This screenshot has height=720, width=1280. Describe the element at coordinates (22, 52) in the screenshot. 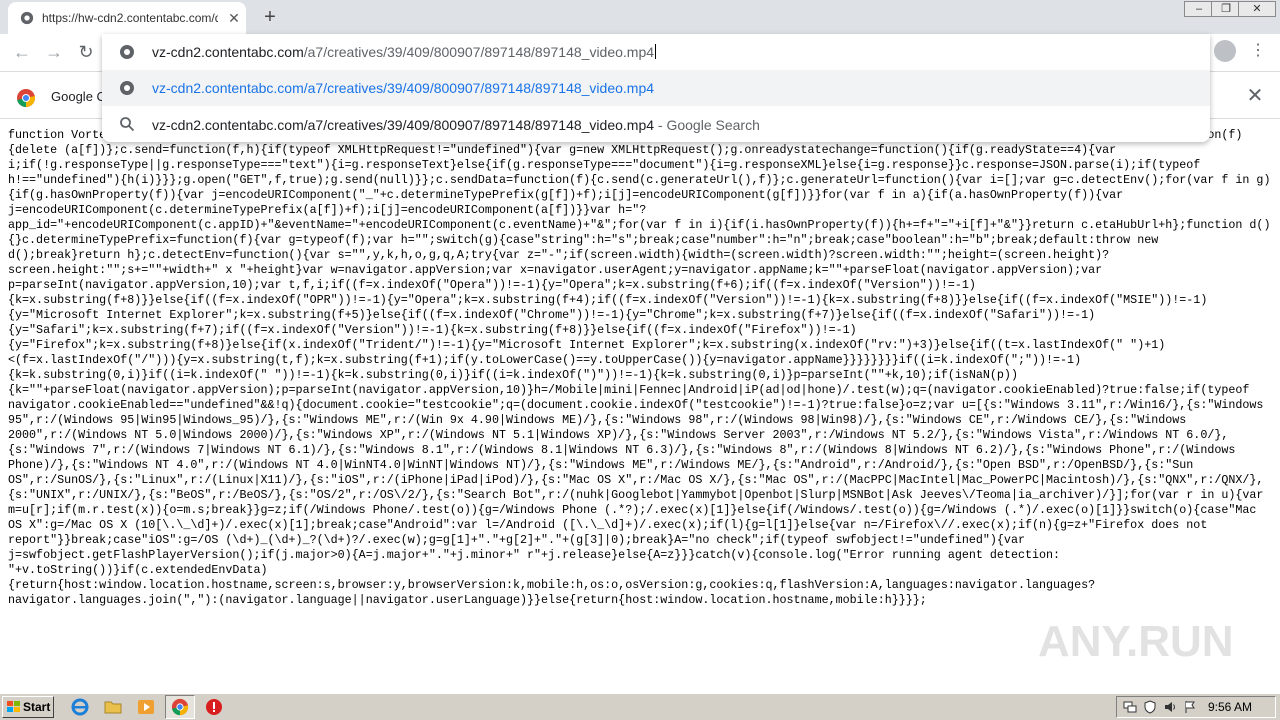

I see `back-button: ←` at that location.